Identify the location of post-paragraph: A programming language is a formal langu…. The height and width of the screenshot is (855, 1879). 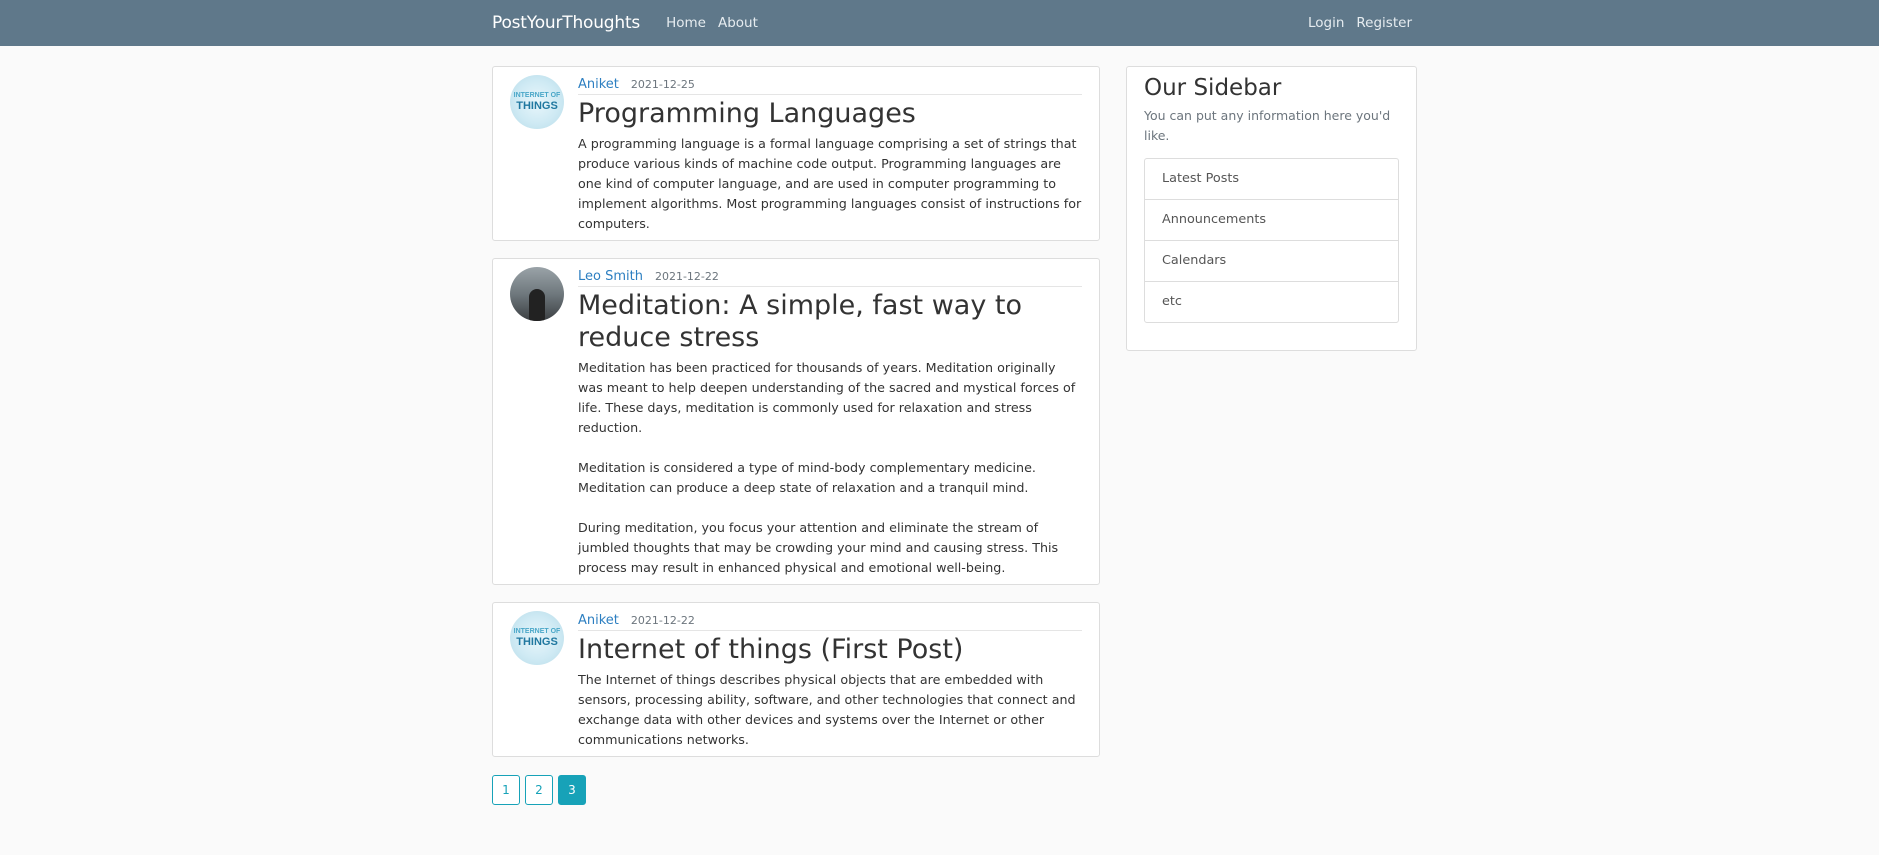
(830, 183).